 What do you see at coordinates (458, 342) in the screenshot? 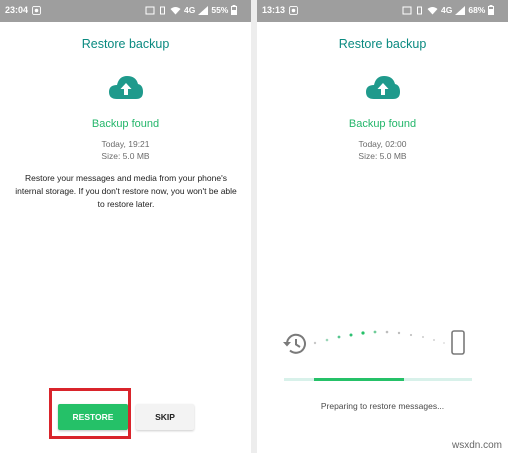
I see `phone-icon` at bounding box center [458, 342].